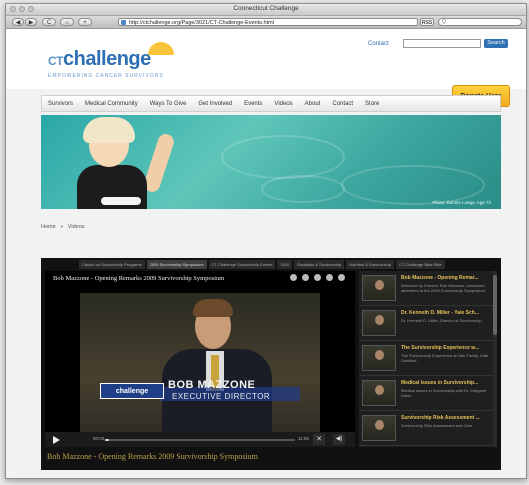 The width and height of the screenshot is (529, 485). What do you see at coordinates (112, 264) in the screenshot?
I see `tab-callout-on-survivorship: Callout on Survivorship Programs` at bounding box center [112, 264].